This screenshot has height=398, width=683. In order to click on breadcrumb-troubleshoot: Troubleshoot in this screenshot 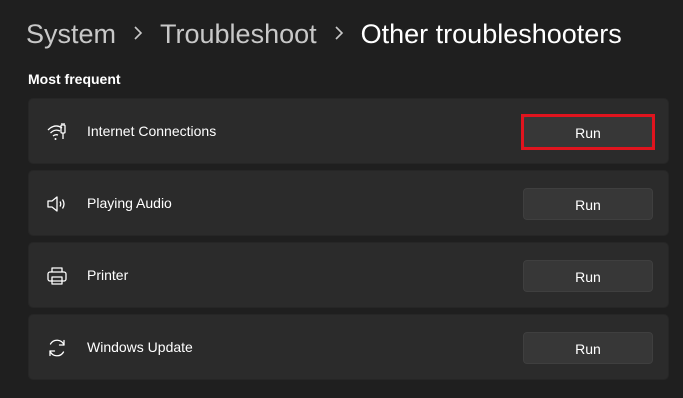, I will do `click(238, 34)`.